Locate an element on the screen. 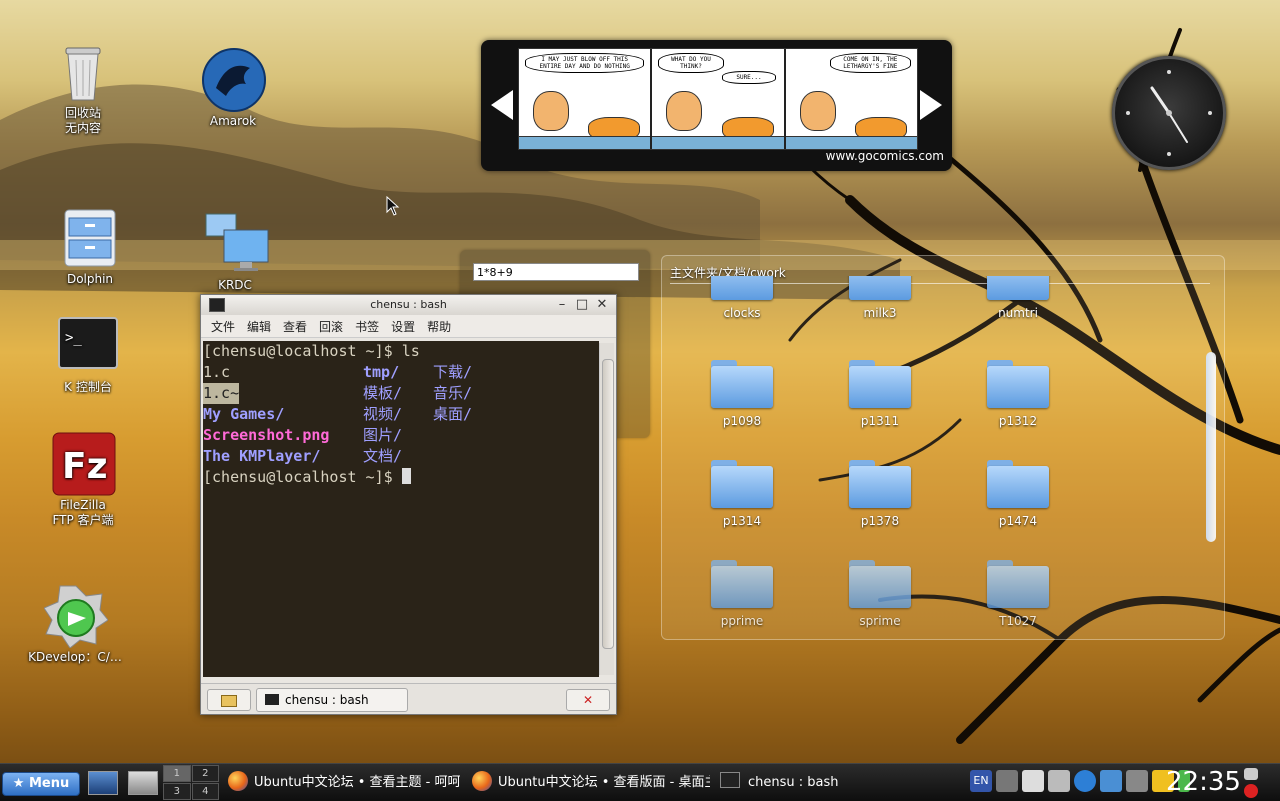  text-cursor is located at coordinates (406, 476).